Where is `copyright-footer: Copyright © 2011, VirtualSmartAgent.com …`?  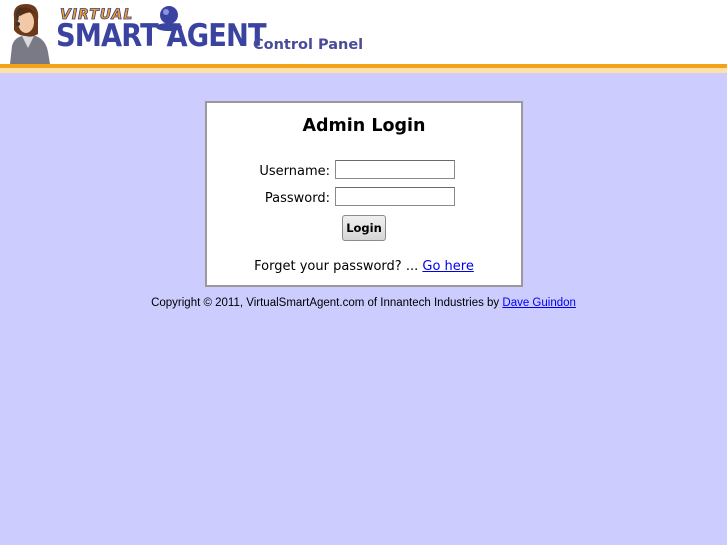 copyright-footer: Copyright © 2011, VirtualSmartAgent.com … is located at coordinates (363, 303).